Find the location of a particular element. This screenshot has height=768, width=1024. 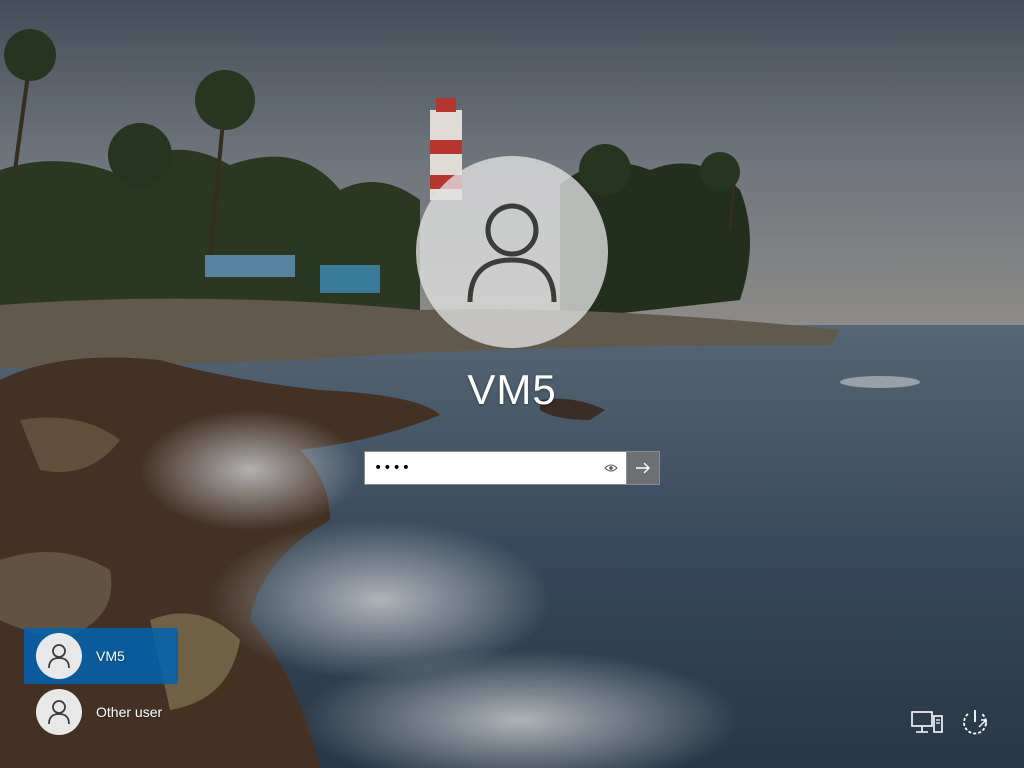

power-icon is located at coordinates (975, 722).